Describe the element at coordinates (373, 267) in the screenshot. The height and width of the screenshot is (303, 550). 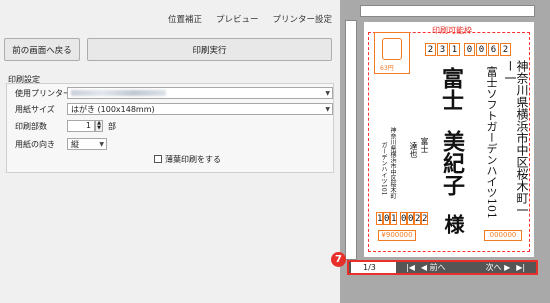
I see `page-indicator: 1/3` at that location.